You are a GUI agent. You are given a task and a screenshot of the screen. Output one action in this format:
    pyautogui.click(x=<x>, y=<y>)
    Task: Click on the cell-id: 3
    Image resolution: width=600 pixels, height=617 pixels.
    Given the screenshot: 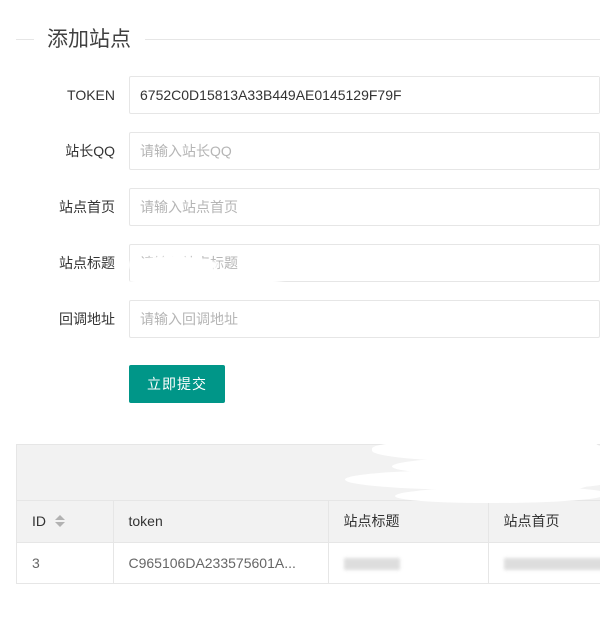 What is the action you would take?
    pyautogui.click(x=65, y=563)
    